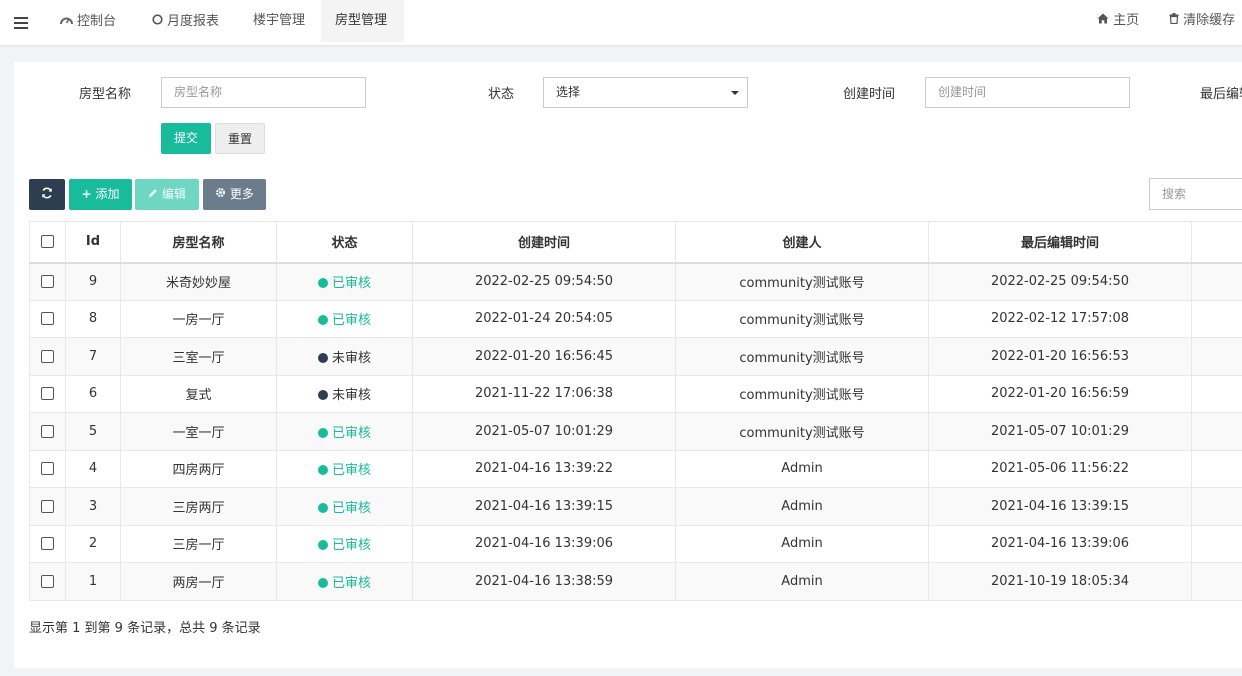  Describe the element at coordinates (568, 92) in the screenshot. I see `status-select-value: 选择` at that location.